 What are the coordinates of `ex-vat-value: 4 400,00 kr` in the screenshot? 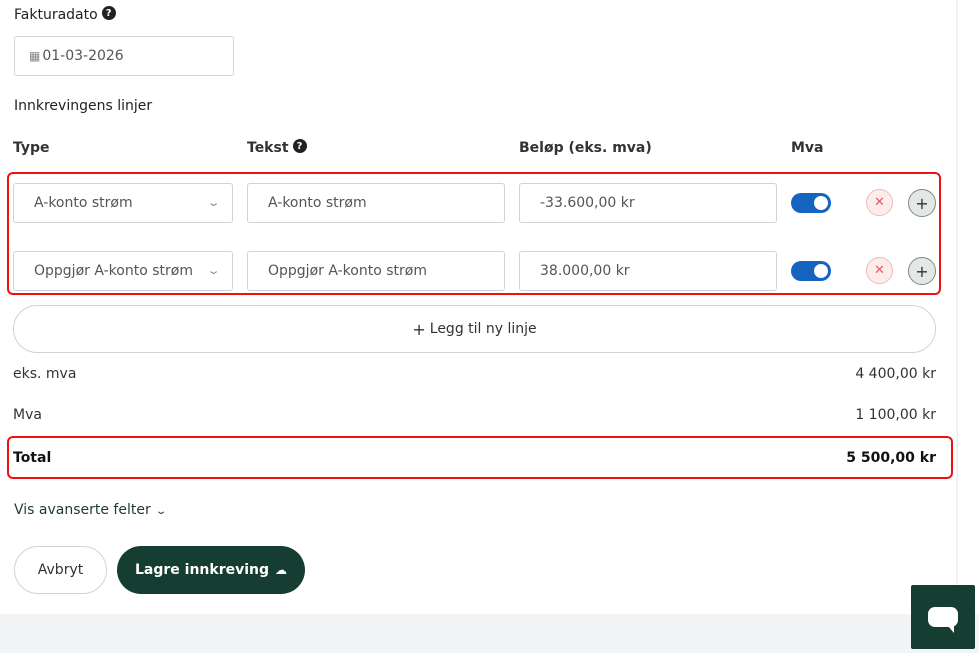 It's located at (895, 374).